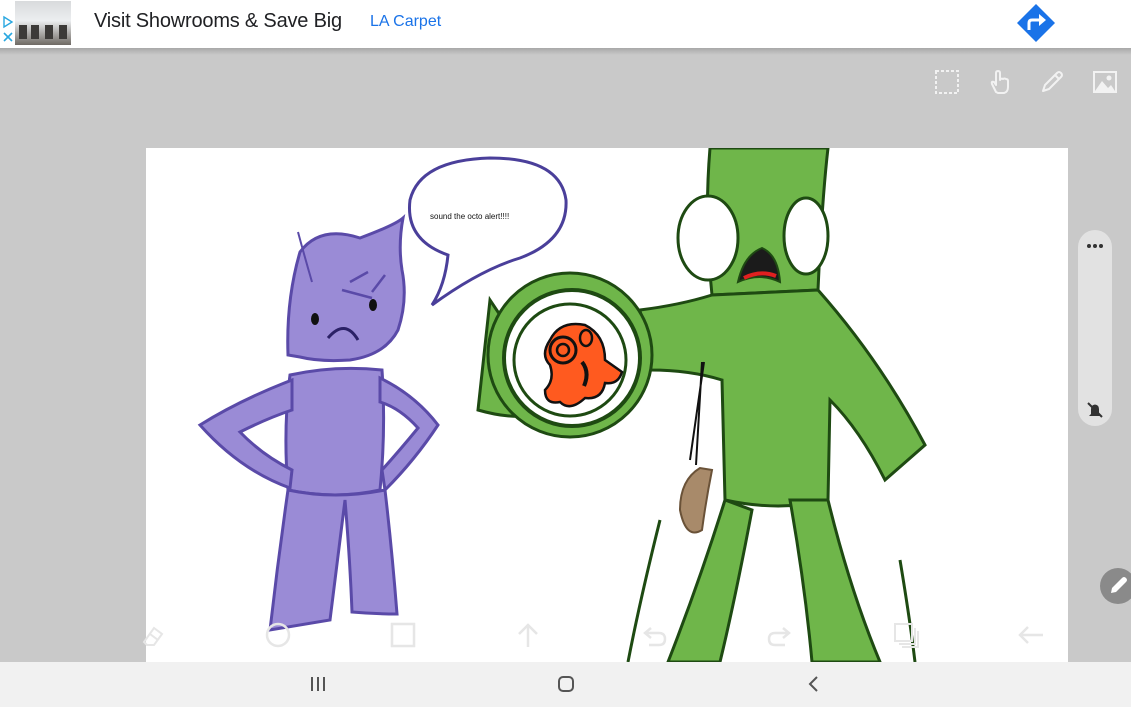  I want to click on more-dots-icon, so click(1095, 246).